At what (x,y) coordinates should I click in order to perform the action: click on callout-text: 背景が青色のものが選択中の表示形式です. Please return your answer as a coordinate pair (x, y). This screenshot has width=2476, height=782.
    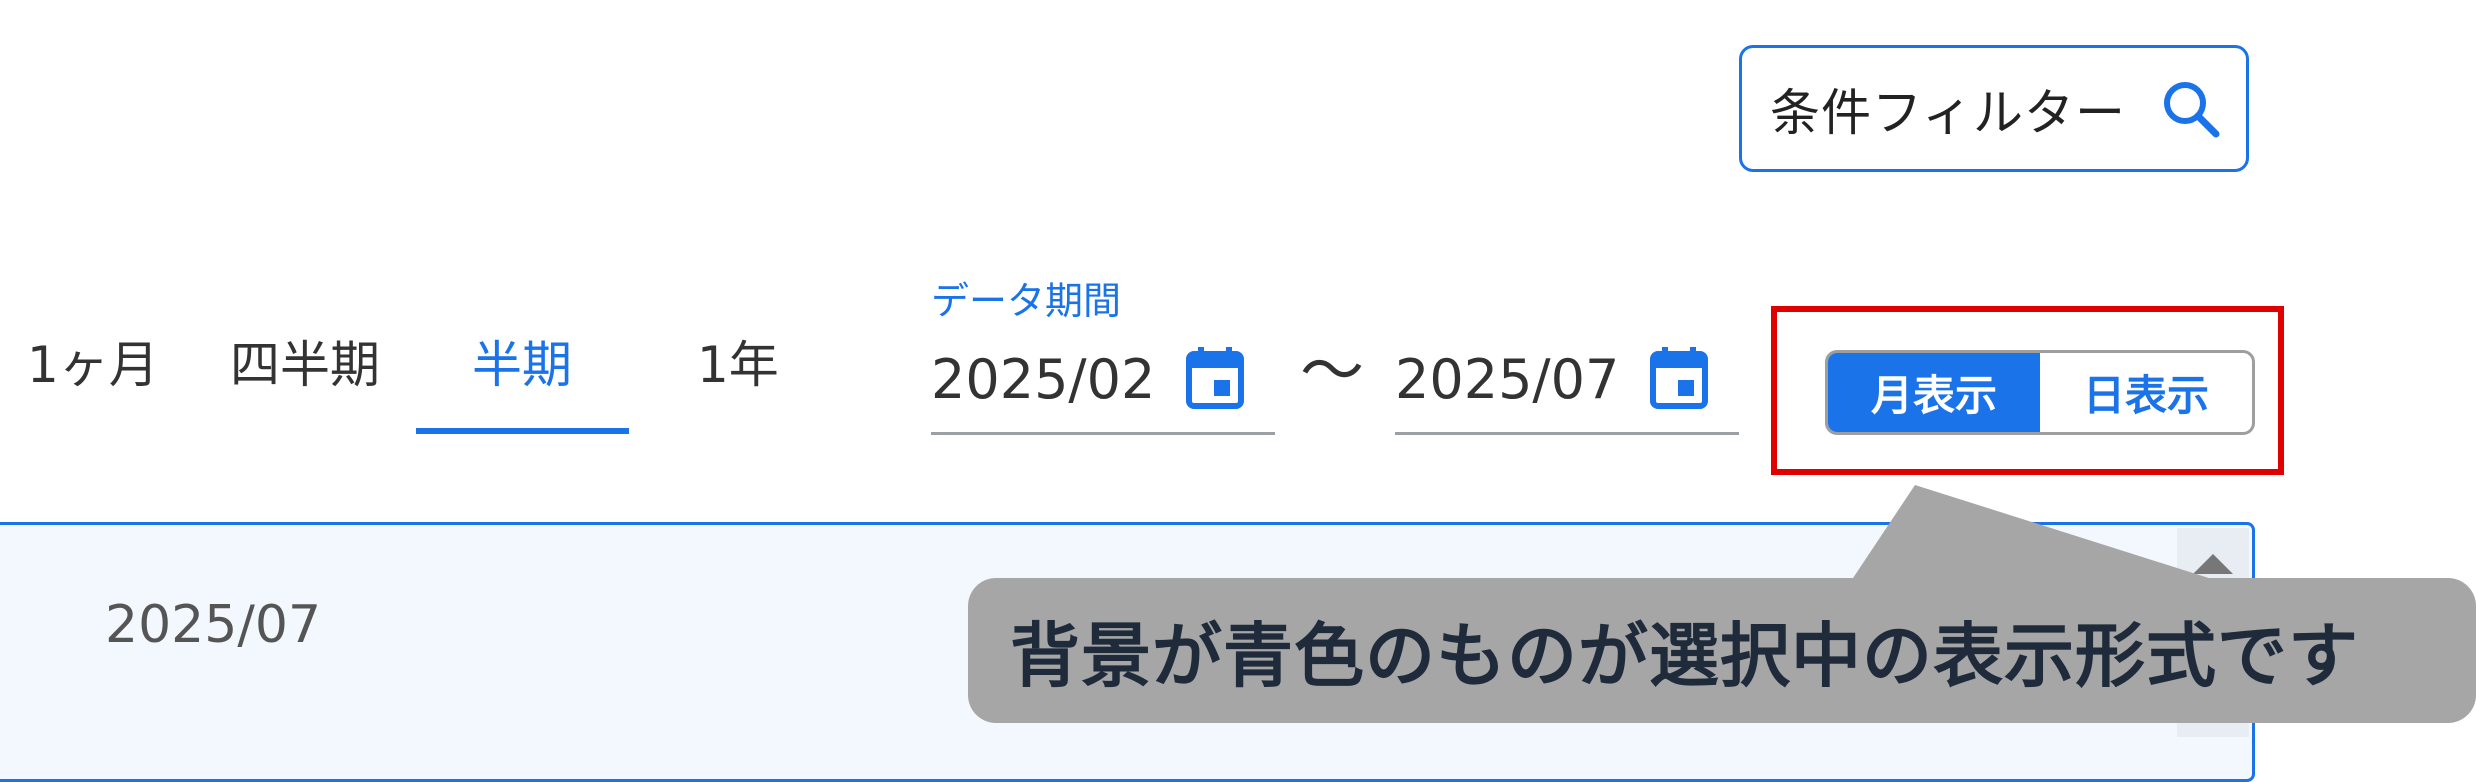
    Looking at the image, I should click on (1684, 656).